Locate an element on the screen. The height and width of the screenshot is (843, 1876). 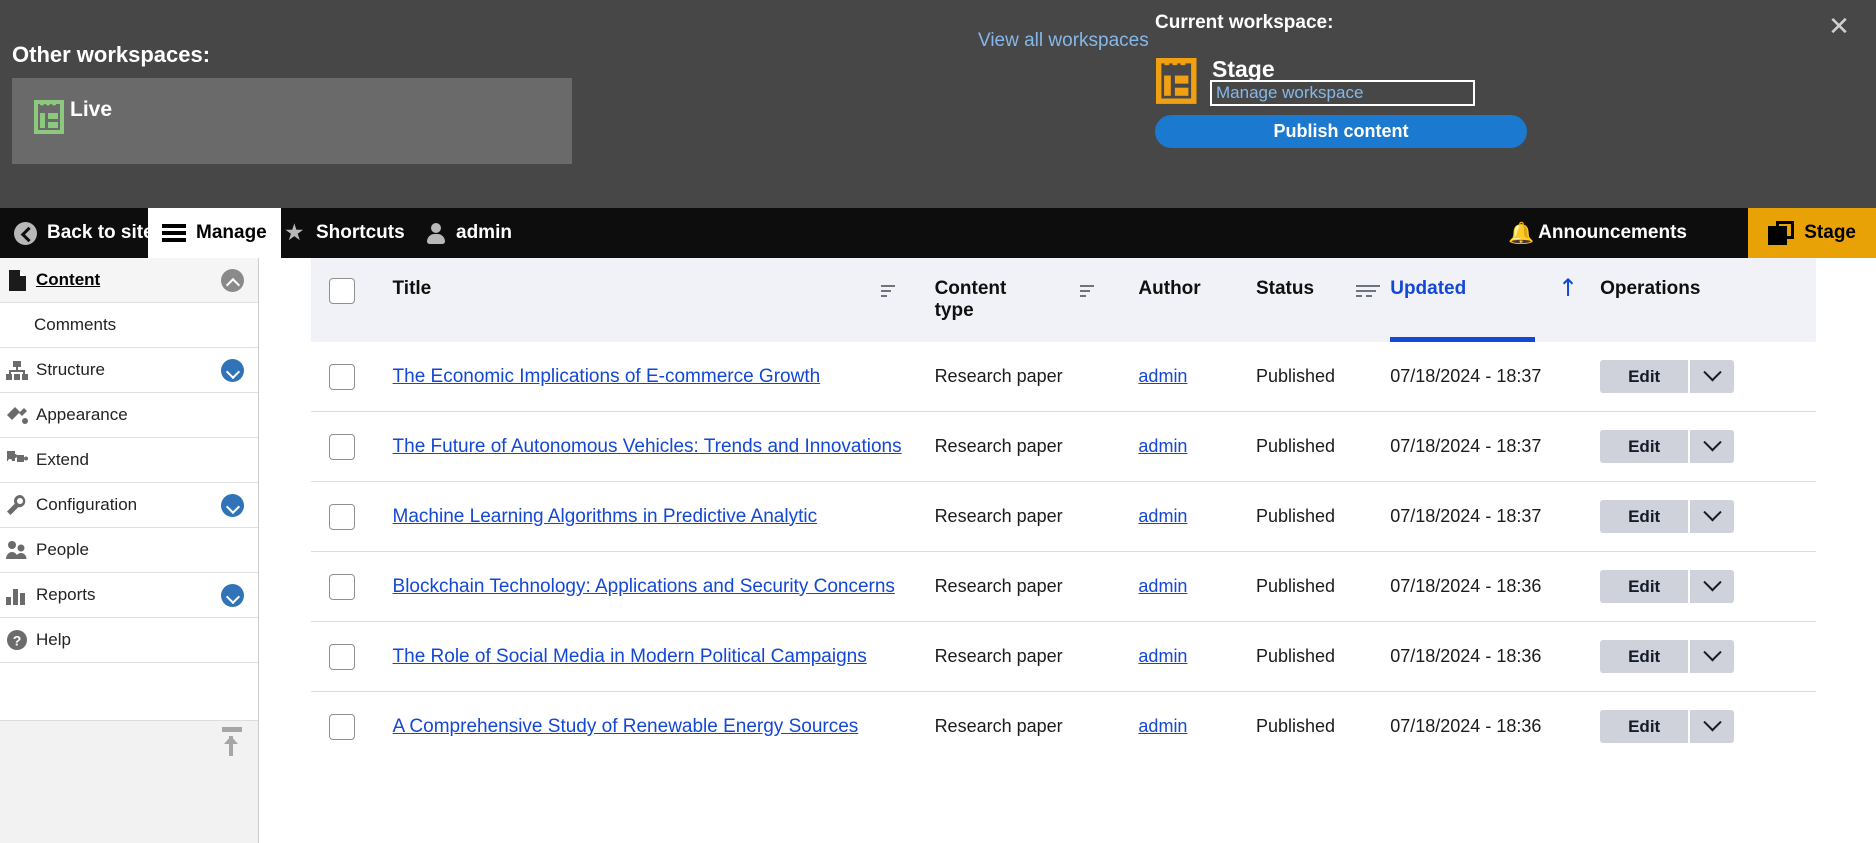
back-to-site-button: Back to site is located at coordinates (84, 233).